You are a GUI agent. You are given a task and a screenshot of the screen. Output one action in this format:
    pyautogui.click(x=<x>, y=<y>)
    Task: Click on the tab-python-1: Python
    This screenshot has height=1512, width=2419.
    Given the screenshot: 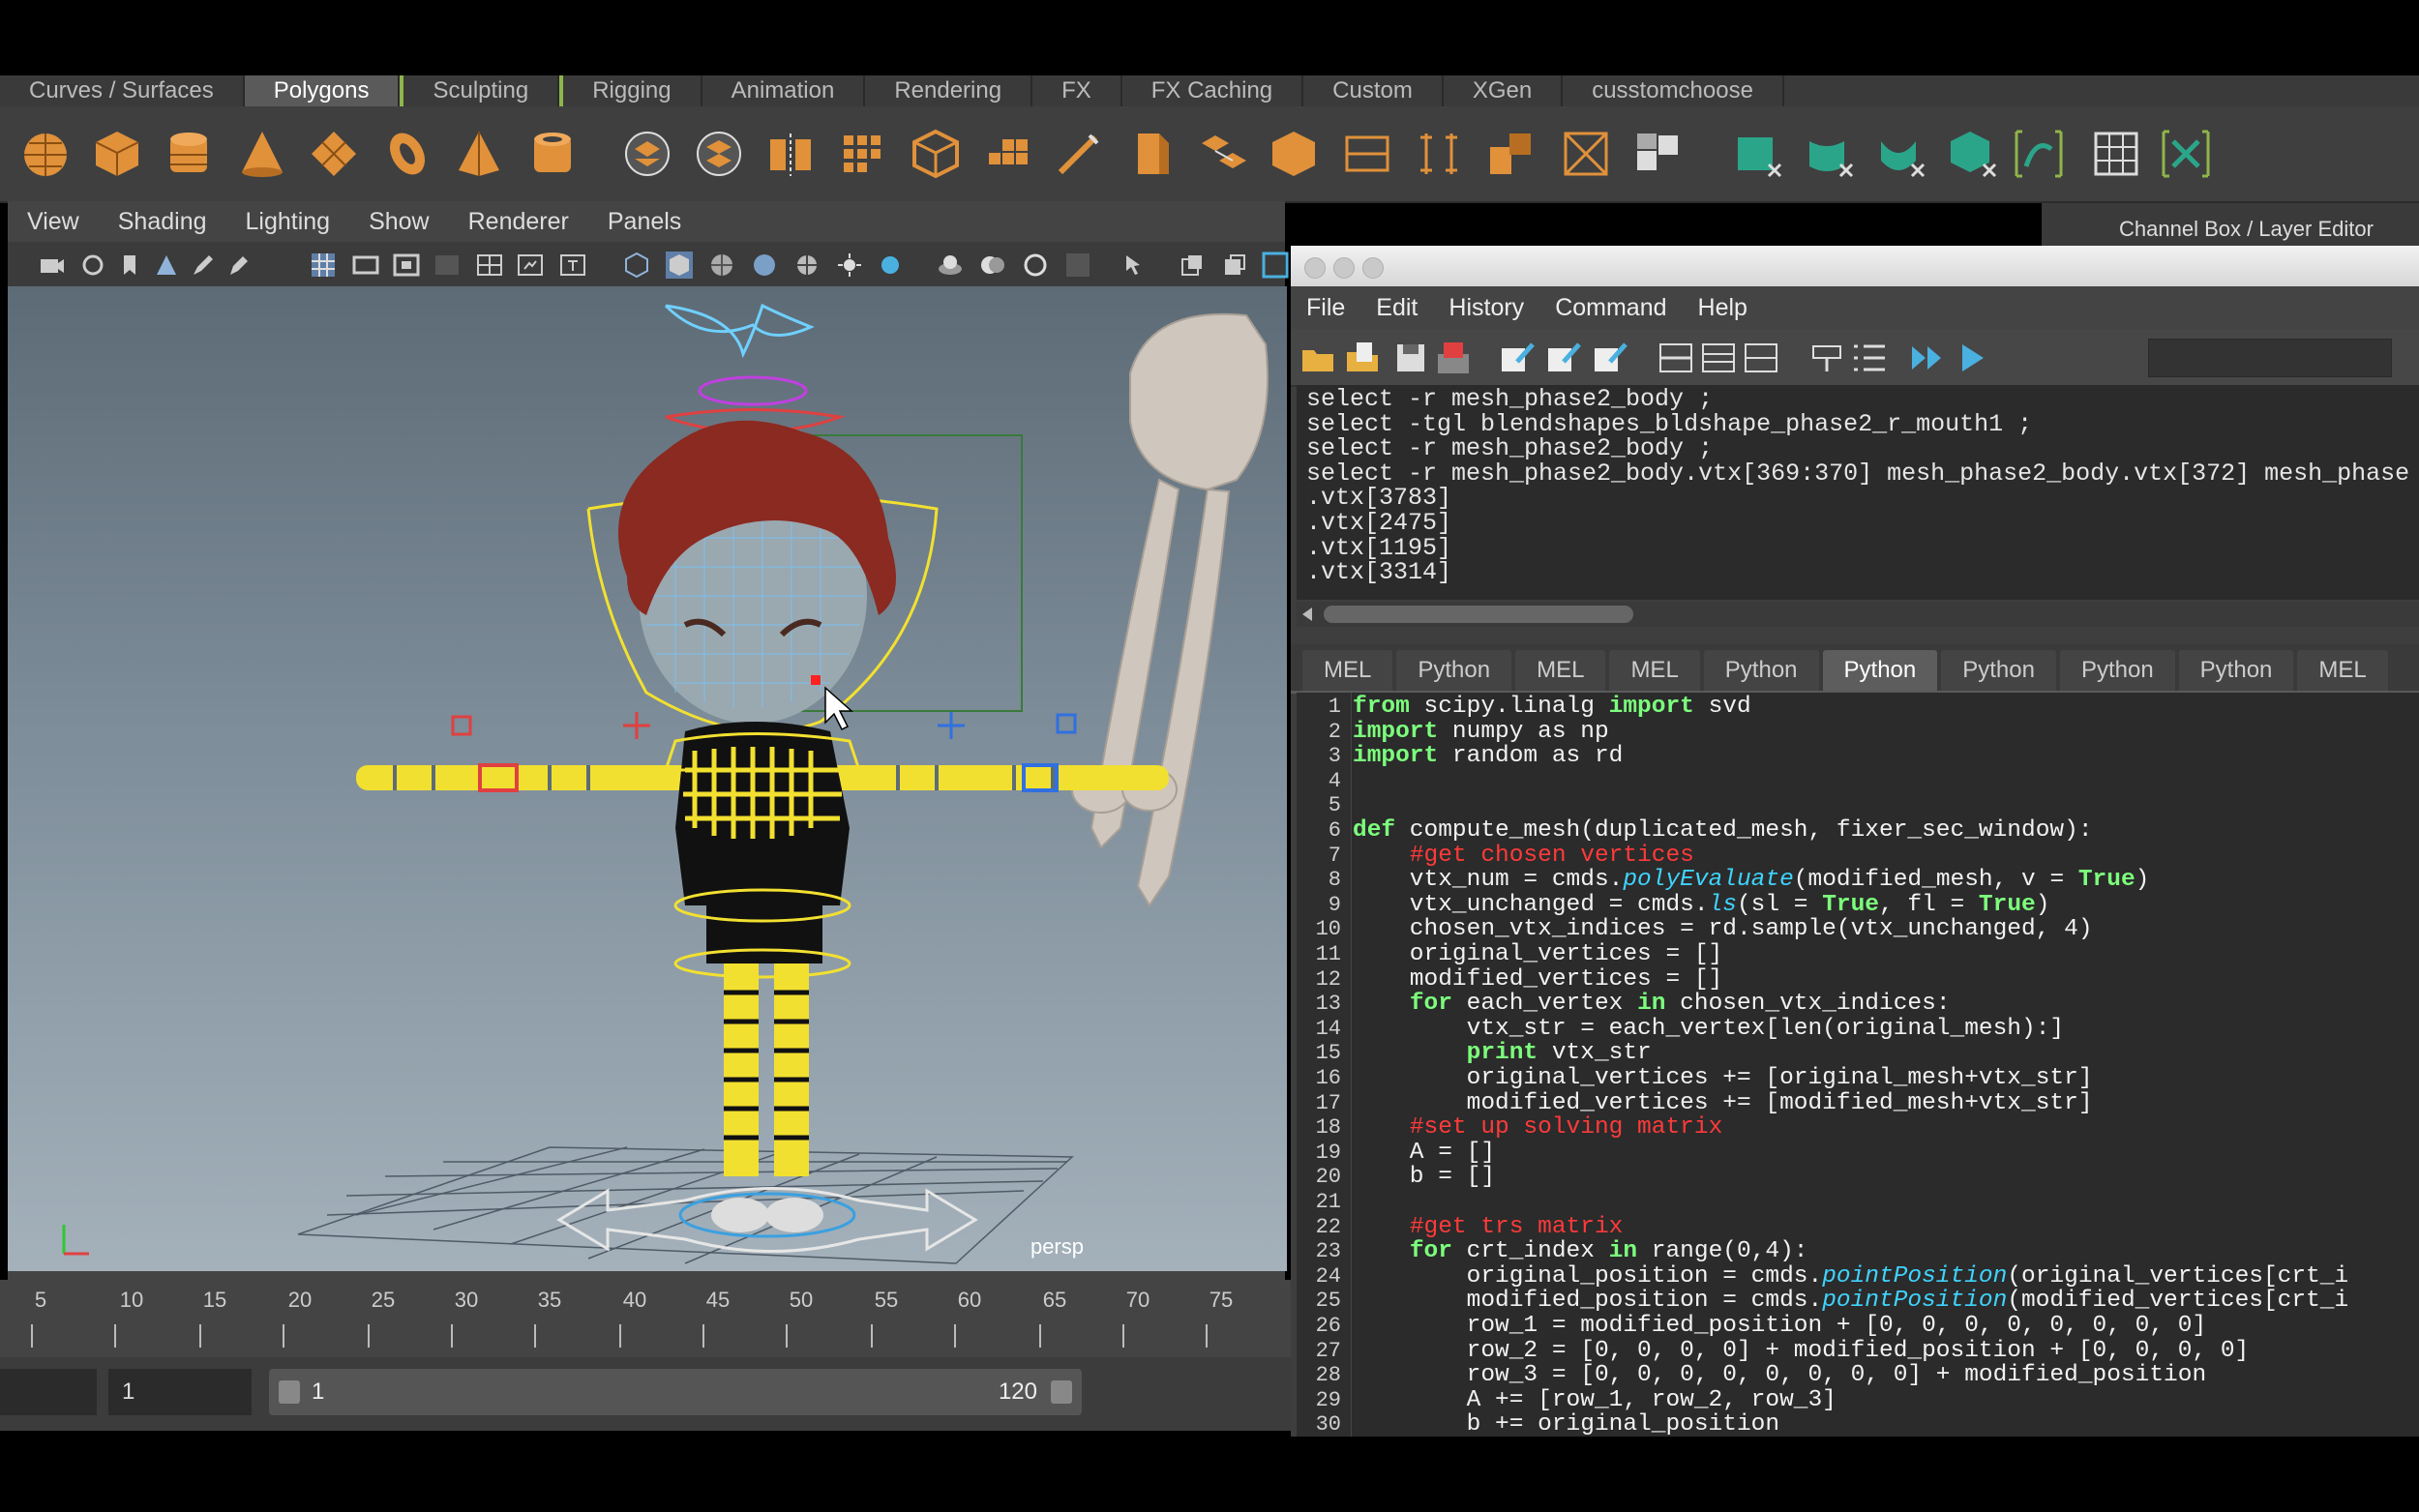 What is the action you would take?
    pyautogui.click(x=1454, y=670)
    